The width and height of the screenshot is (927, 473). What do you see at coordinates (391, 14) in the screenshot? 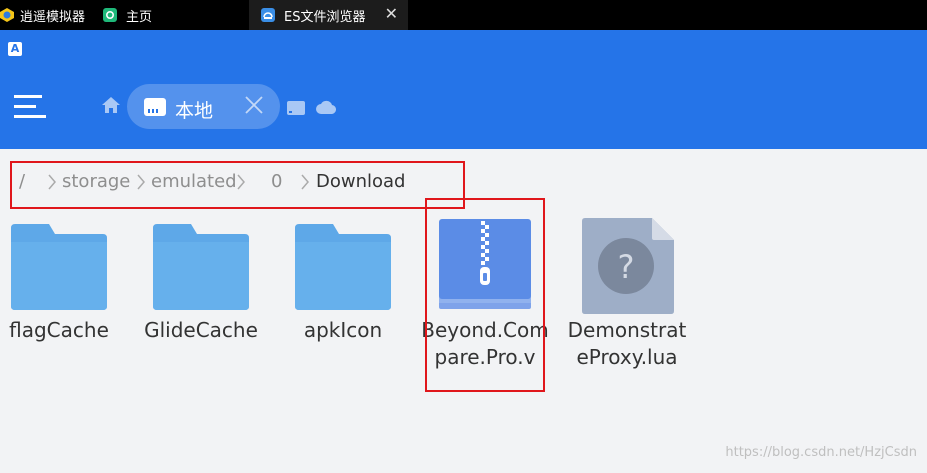
I see `close-tab-icon: ✕` at bounding box center [391, 14].